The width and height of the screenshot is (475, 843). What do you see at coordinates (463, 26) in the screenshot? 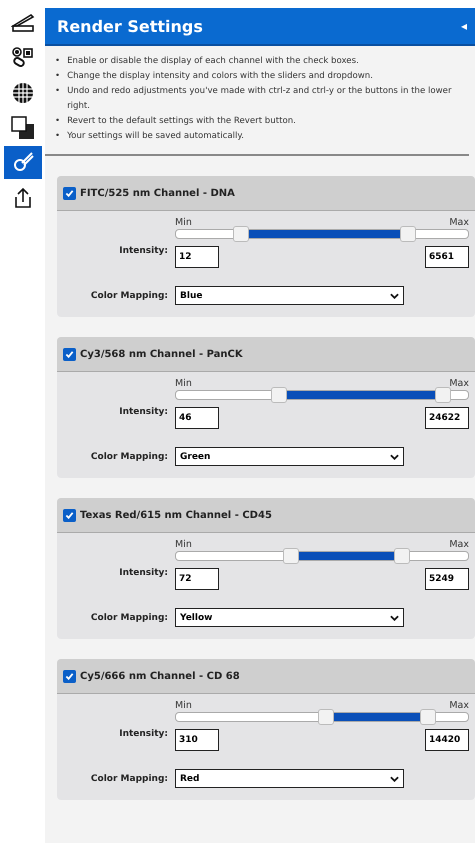
I see `collapse-button: ◂` at bounding box center [463, 26].